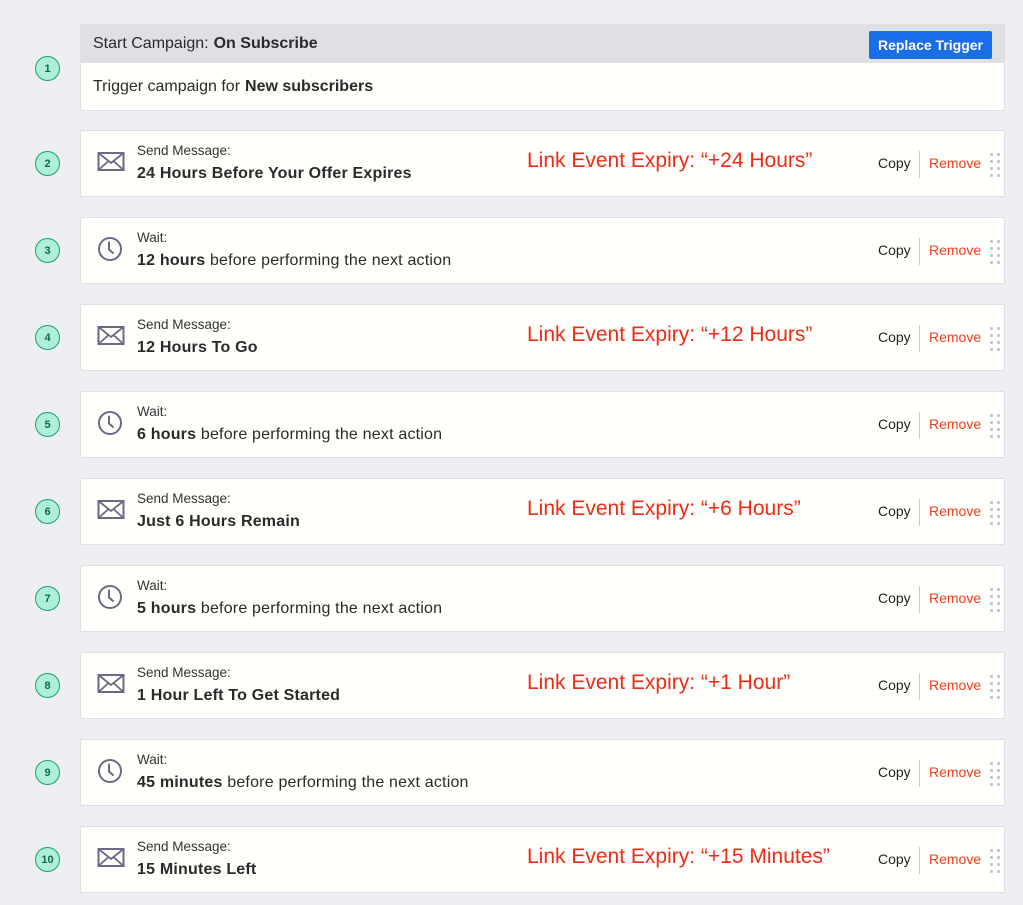 This screenshot has width=1023, height=905. I want to click on step-number-badge: 5, so click(47, 424).